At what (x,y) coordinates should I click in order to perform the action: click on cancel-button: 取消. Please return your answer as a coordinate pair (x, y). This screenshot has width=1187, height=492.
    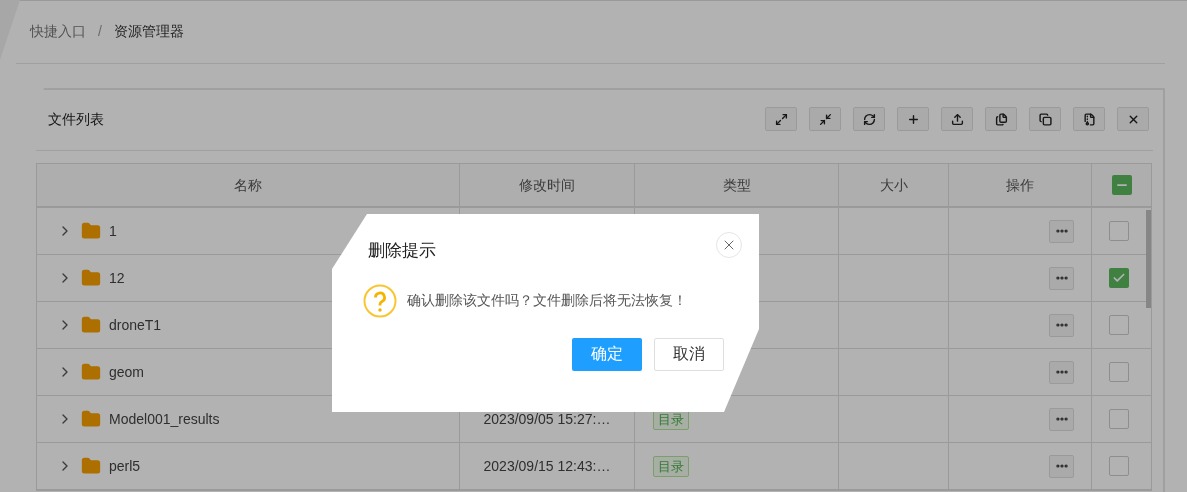
    Looking at the image, I should click on (689, 354).